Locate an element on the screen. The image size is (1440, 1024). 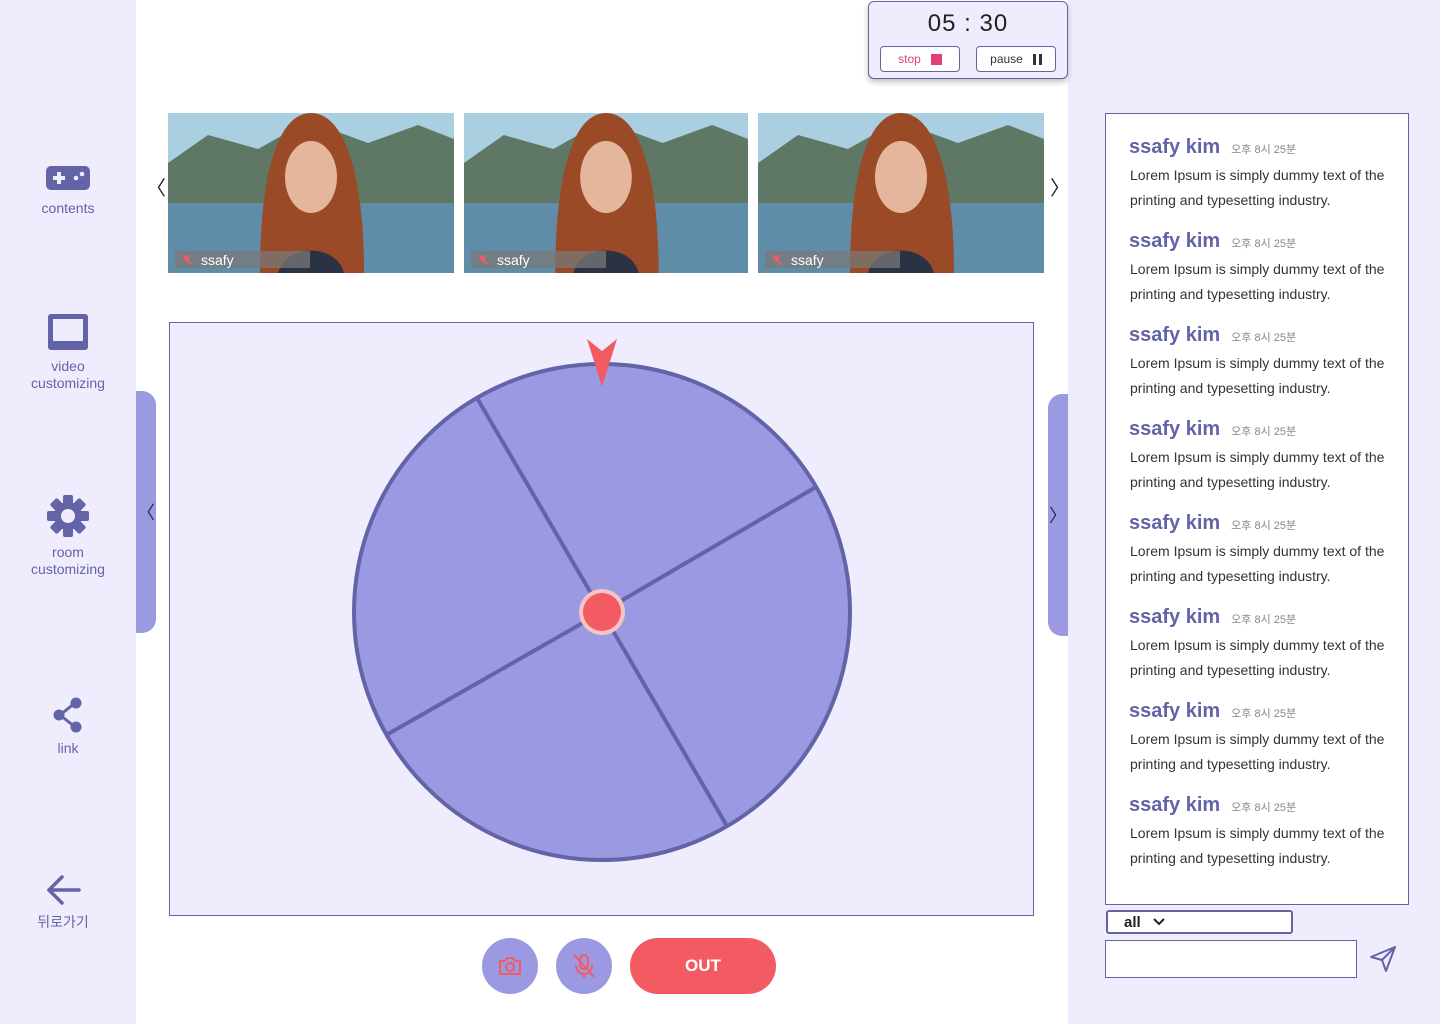
sidebar-item-room-customizing: room customizing is located at coordinates (68, 536).